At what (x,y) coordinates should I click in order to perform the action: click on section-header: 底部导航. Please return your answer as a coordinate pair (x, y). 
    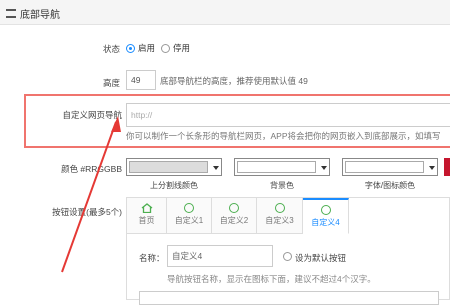
    Looking at the image, I should click on (225, 12).